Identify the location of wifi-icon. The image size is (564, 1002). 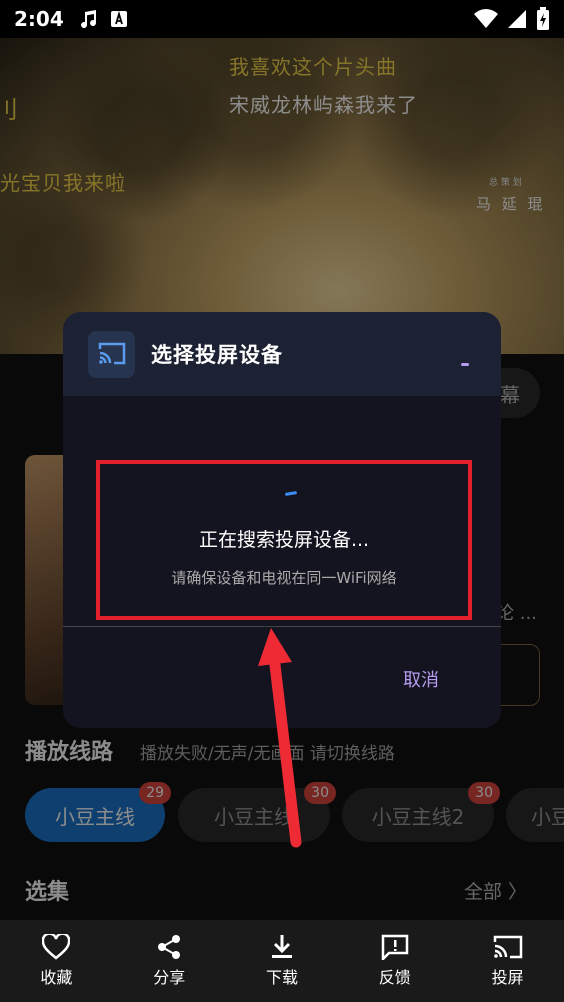
(486, 18).